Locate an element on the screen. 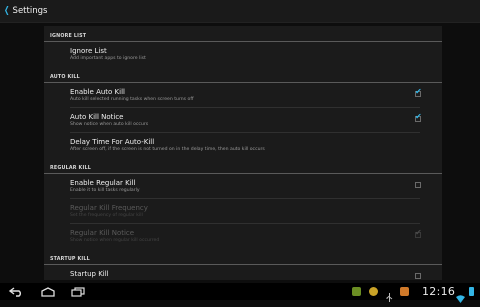 The height and width of the screenshot is (307, 480). category-header-regular-kill: REGULAR KILL is located at coordinates (243, 167).